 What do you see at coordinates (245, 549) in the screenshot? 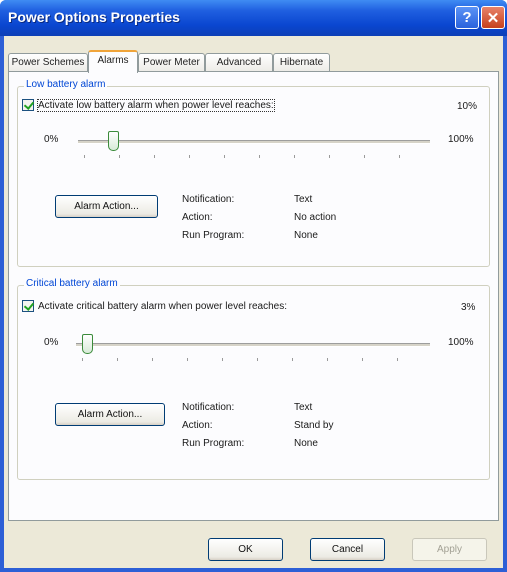
I see `ok-button: OK` at bounding box center [245, 549].